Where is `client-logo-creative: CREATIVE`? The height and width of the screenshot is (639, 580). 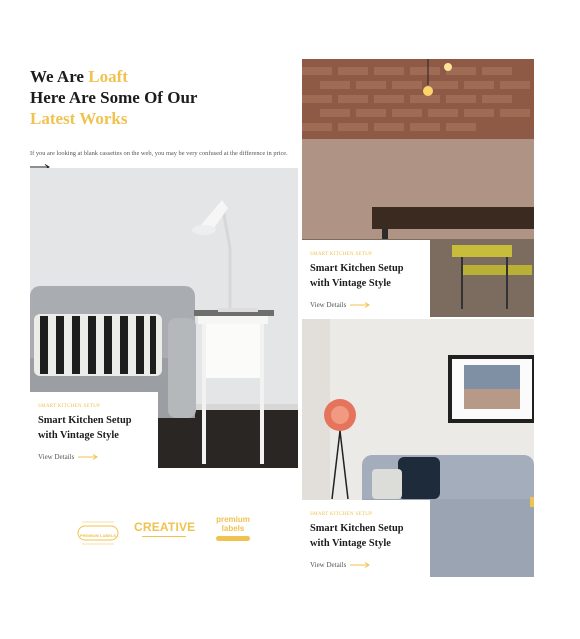 client-logo-creative: CREATIVE is located at coordinates (165, 528).